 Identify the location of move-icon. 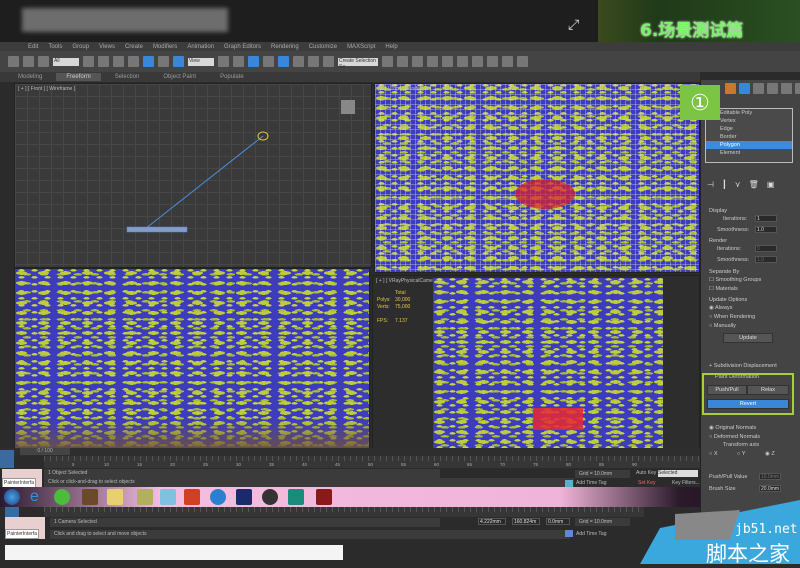
(148, 61).